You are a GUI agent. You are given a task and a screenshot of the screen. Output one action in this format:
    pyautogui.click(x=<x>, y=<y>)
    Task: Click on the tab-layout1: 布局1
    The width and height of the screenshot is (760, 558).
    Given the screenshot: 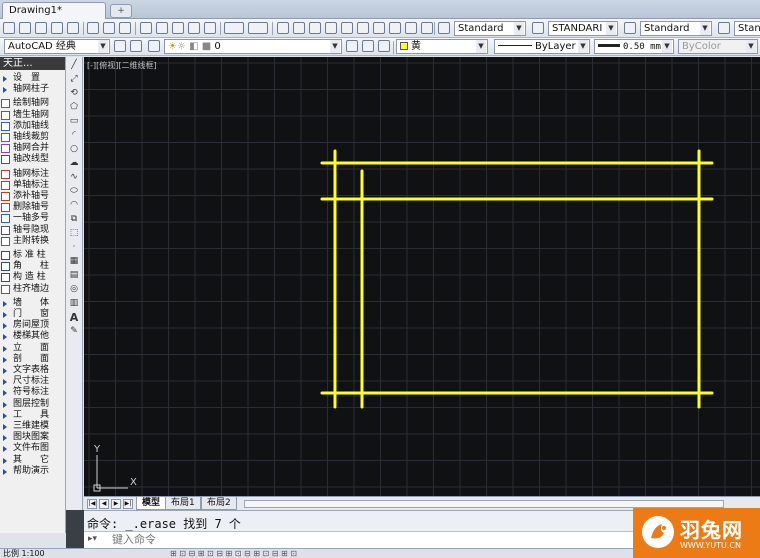 What is the action you would take?
    pyautogui.click(x=183, y=503)
    